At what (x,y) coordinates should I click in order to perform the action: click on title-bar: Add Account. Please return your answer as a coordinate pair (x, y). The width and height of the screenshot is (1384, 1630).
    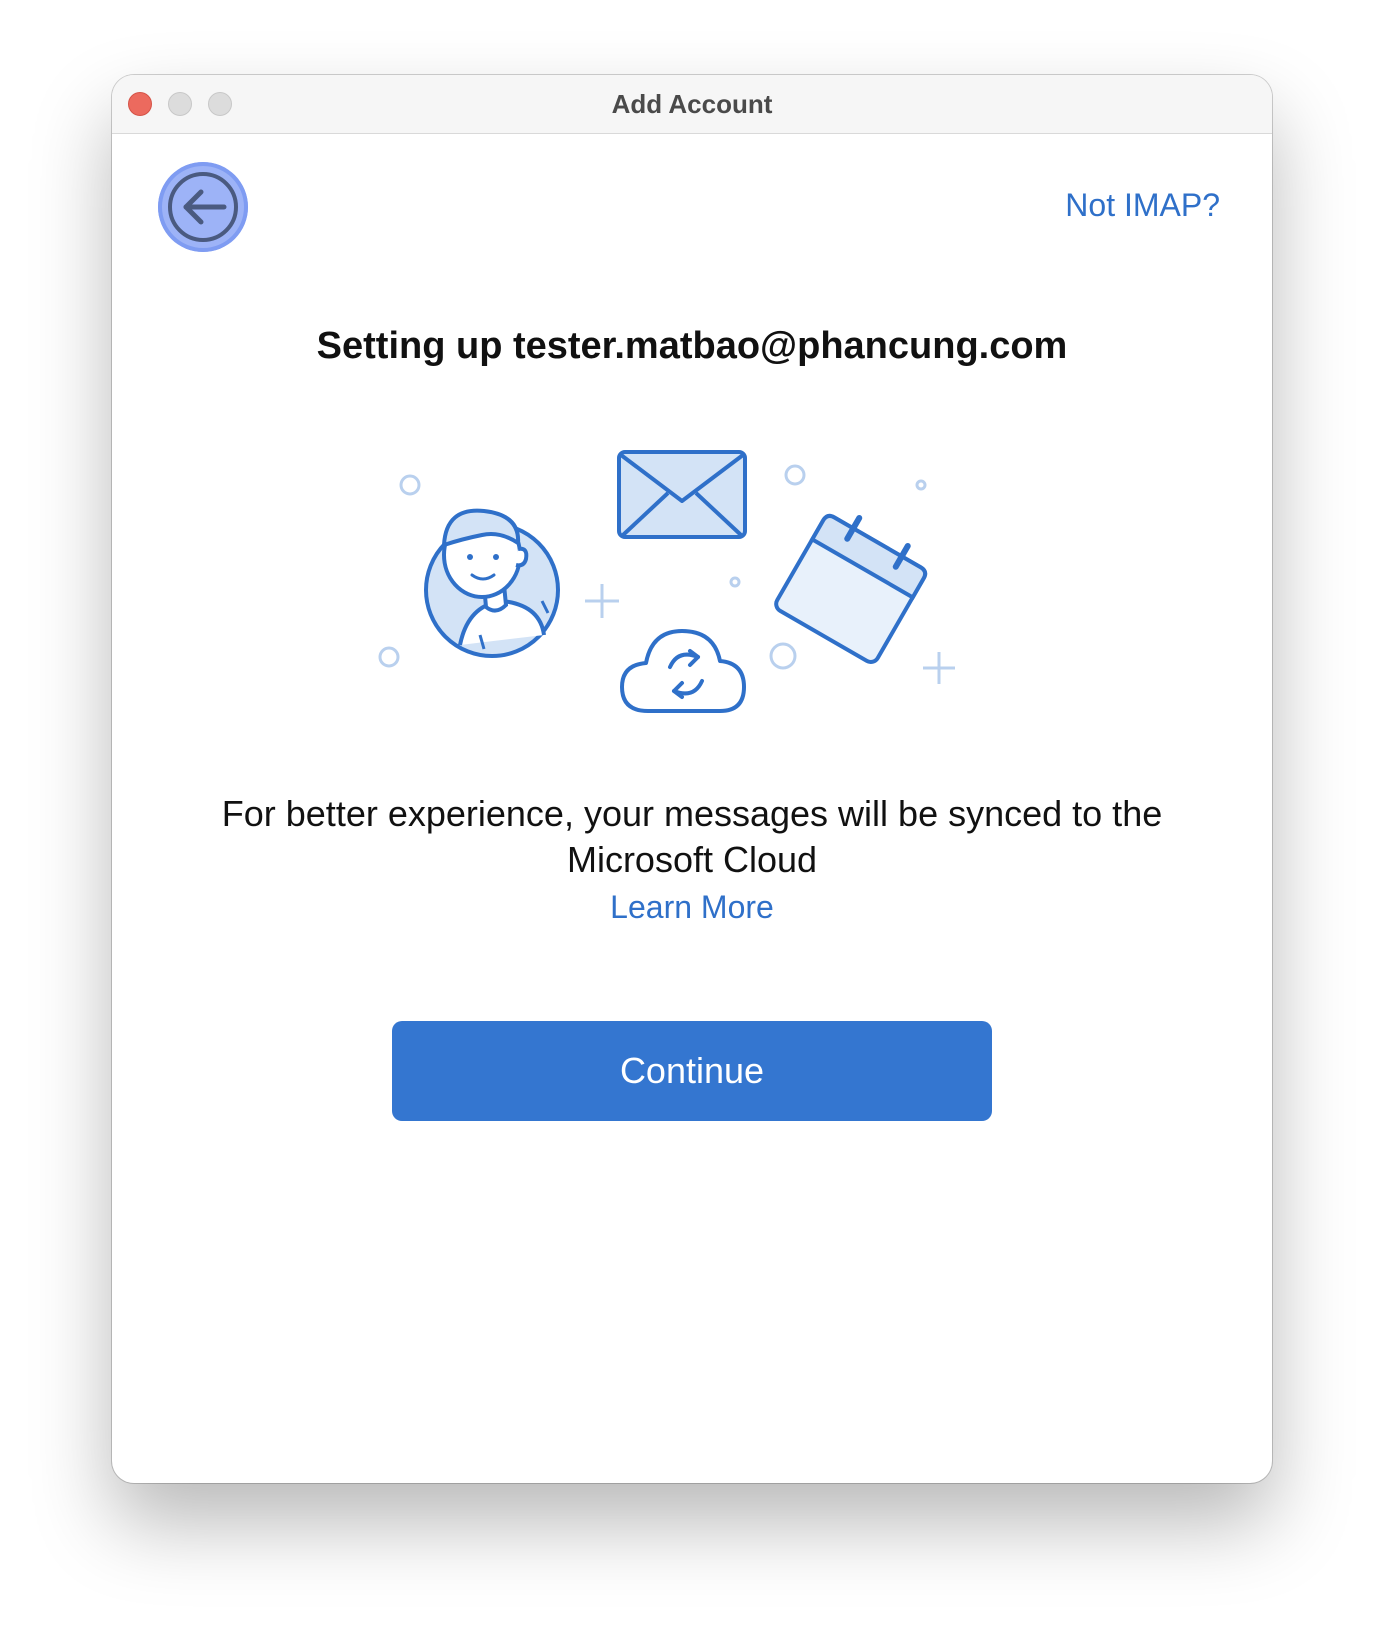
    Looking at the image, I should click on (692, 104).